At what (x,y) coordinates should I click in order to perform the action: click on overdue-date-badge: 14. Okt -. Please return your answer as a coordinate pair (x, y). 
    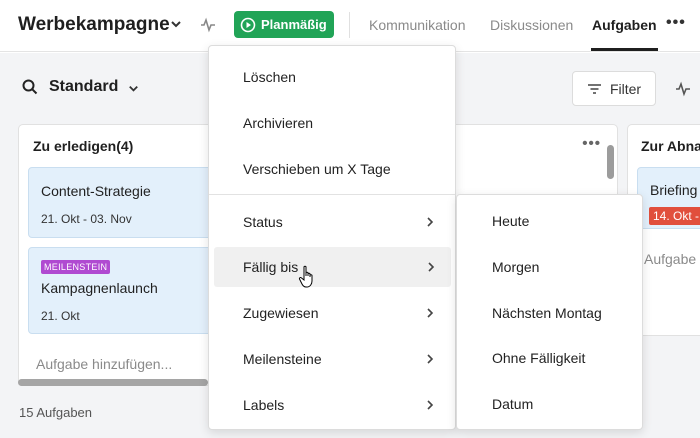
    Looking at the image, I should click on (674, 216).